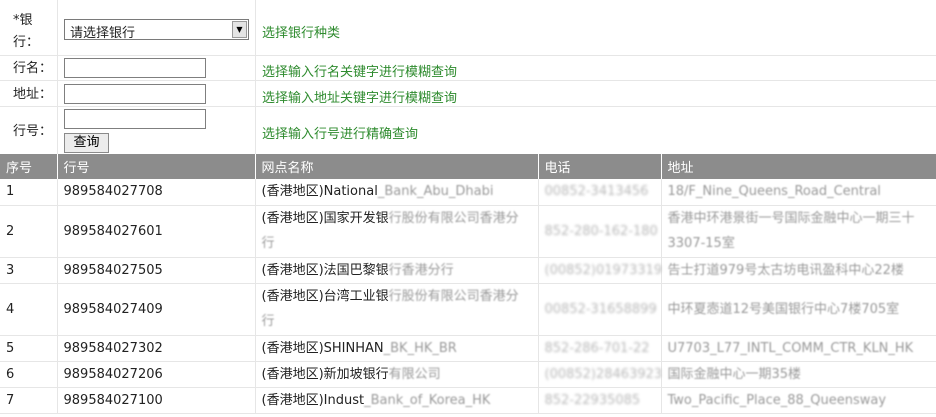 Image resolution: width=936 pixels, height=417 pixels. Describe the element at coordinates (600, 374) in the screenshot. I see `row-phone: (00852)28463923` at that location.